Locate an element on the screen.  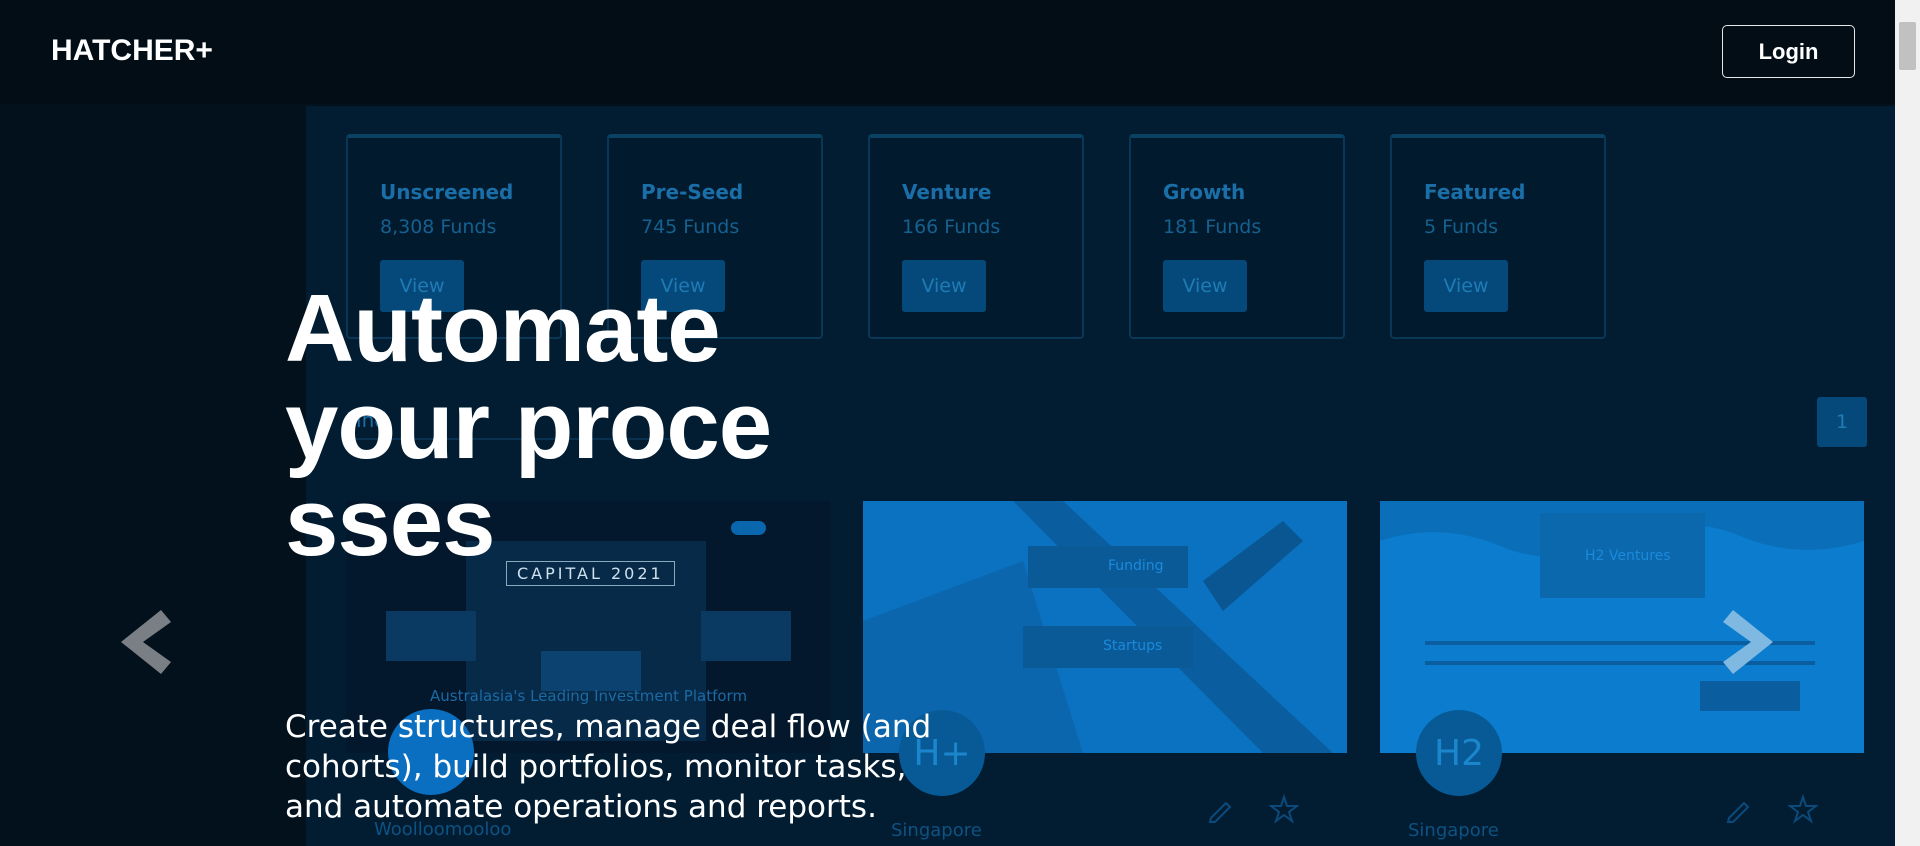
carousel-prev-button is located at coordinates (143, 642).